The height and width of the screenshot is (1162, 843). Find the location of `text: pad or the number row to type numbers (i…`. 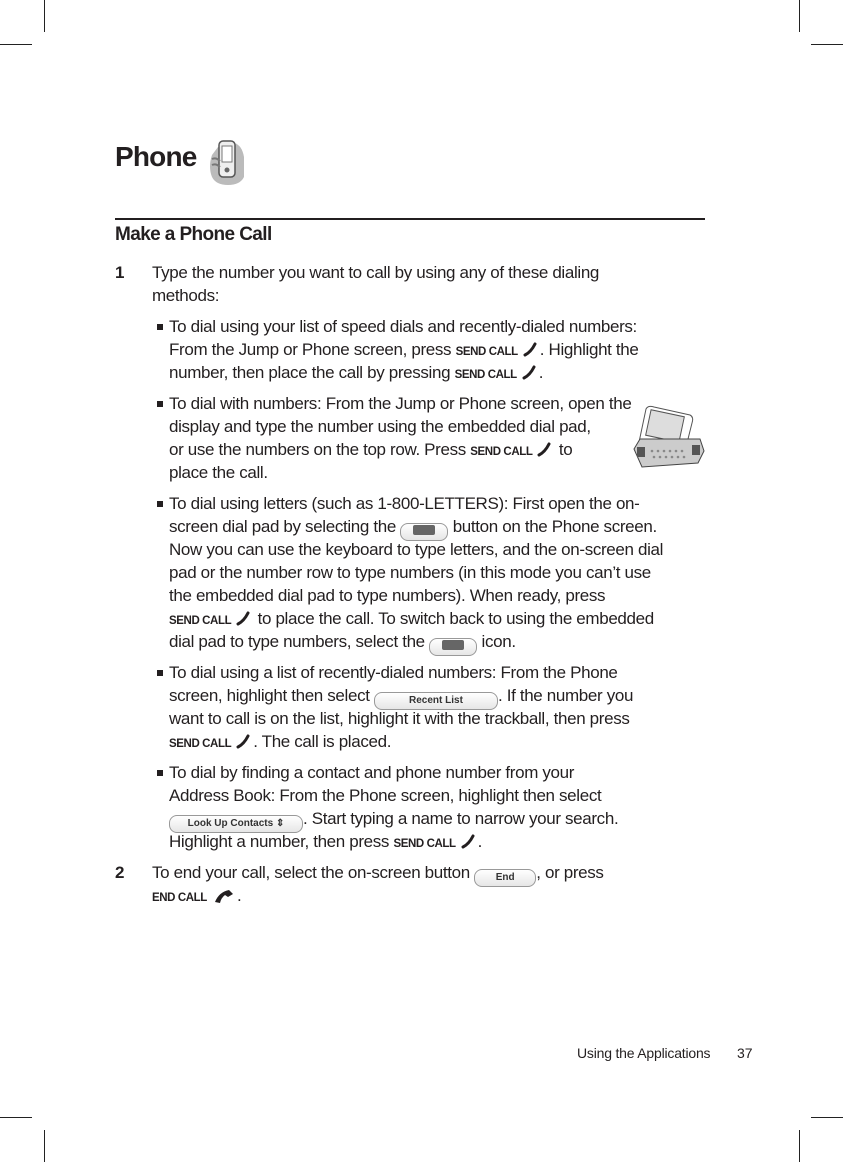

text: pad or the number row to type numbers (i… is located at coordinates (410, 572).